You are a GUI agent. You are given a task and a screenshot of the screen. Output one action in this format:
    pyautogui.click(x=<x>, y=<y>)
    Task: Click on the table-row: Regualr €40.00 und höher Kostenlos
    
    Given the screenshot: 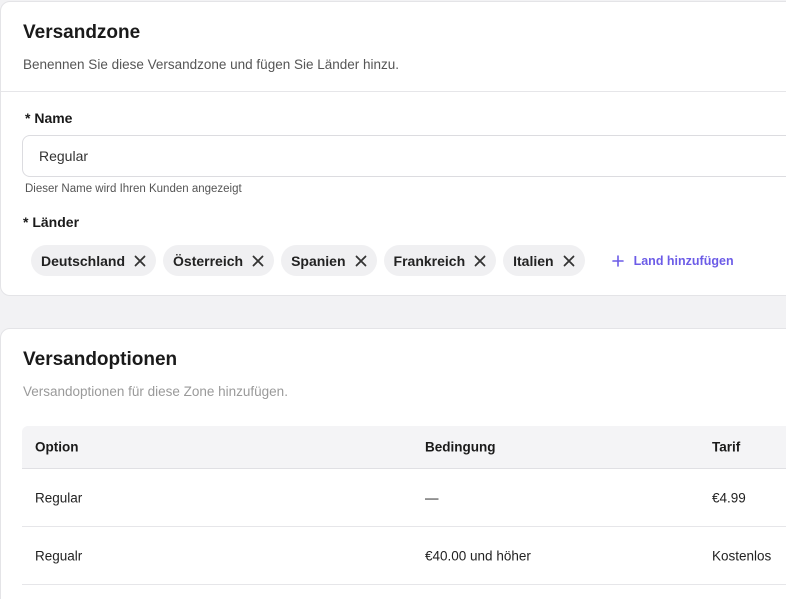 What is the action you would take?
    pyautogui.click(x=404, y=556)
    